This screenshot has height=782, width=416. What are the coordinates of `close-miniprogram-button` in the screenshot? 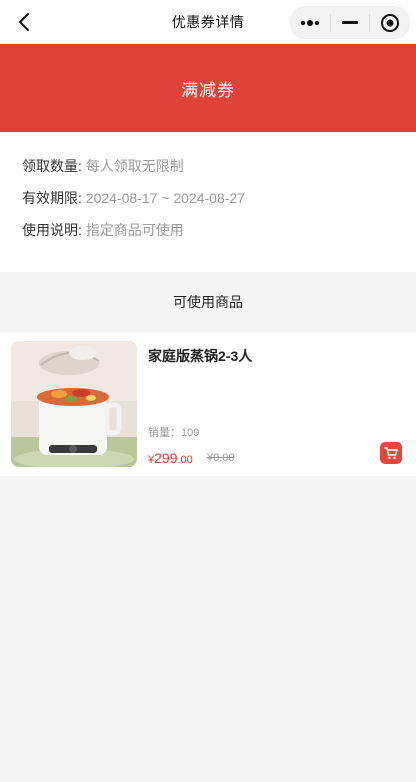 It's located at (389, 22).